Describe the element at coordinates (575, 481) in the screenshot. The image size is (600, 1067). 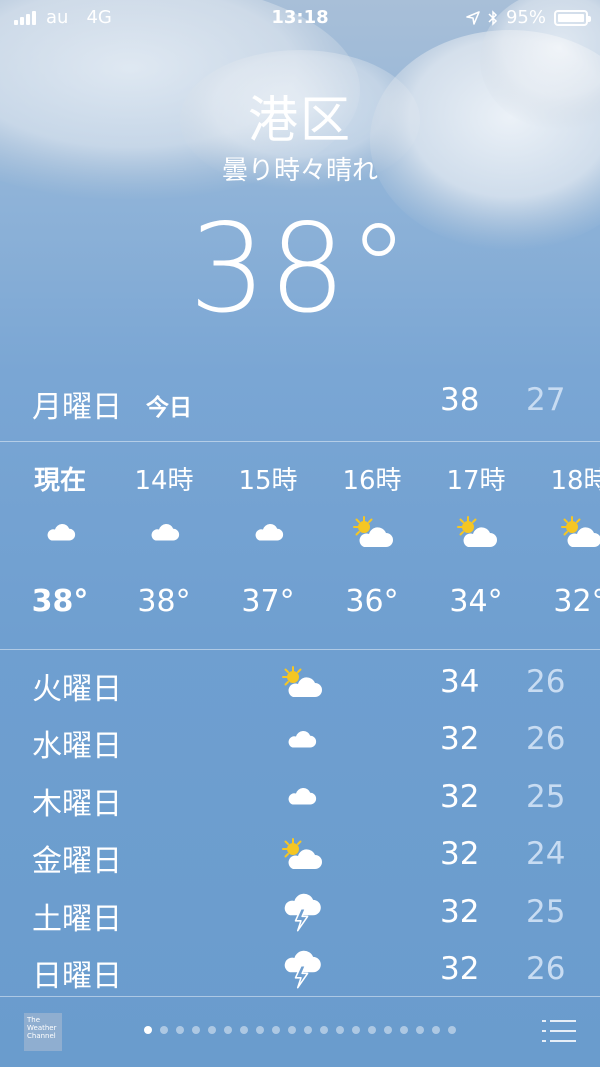
I see `hourly-time: 18時` at that location.